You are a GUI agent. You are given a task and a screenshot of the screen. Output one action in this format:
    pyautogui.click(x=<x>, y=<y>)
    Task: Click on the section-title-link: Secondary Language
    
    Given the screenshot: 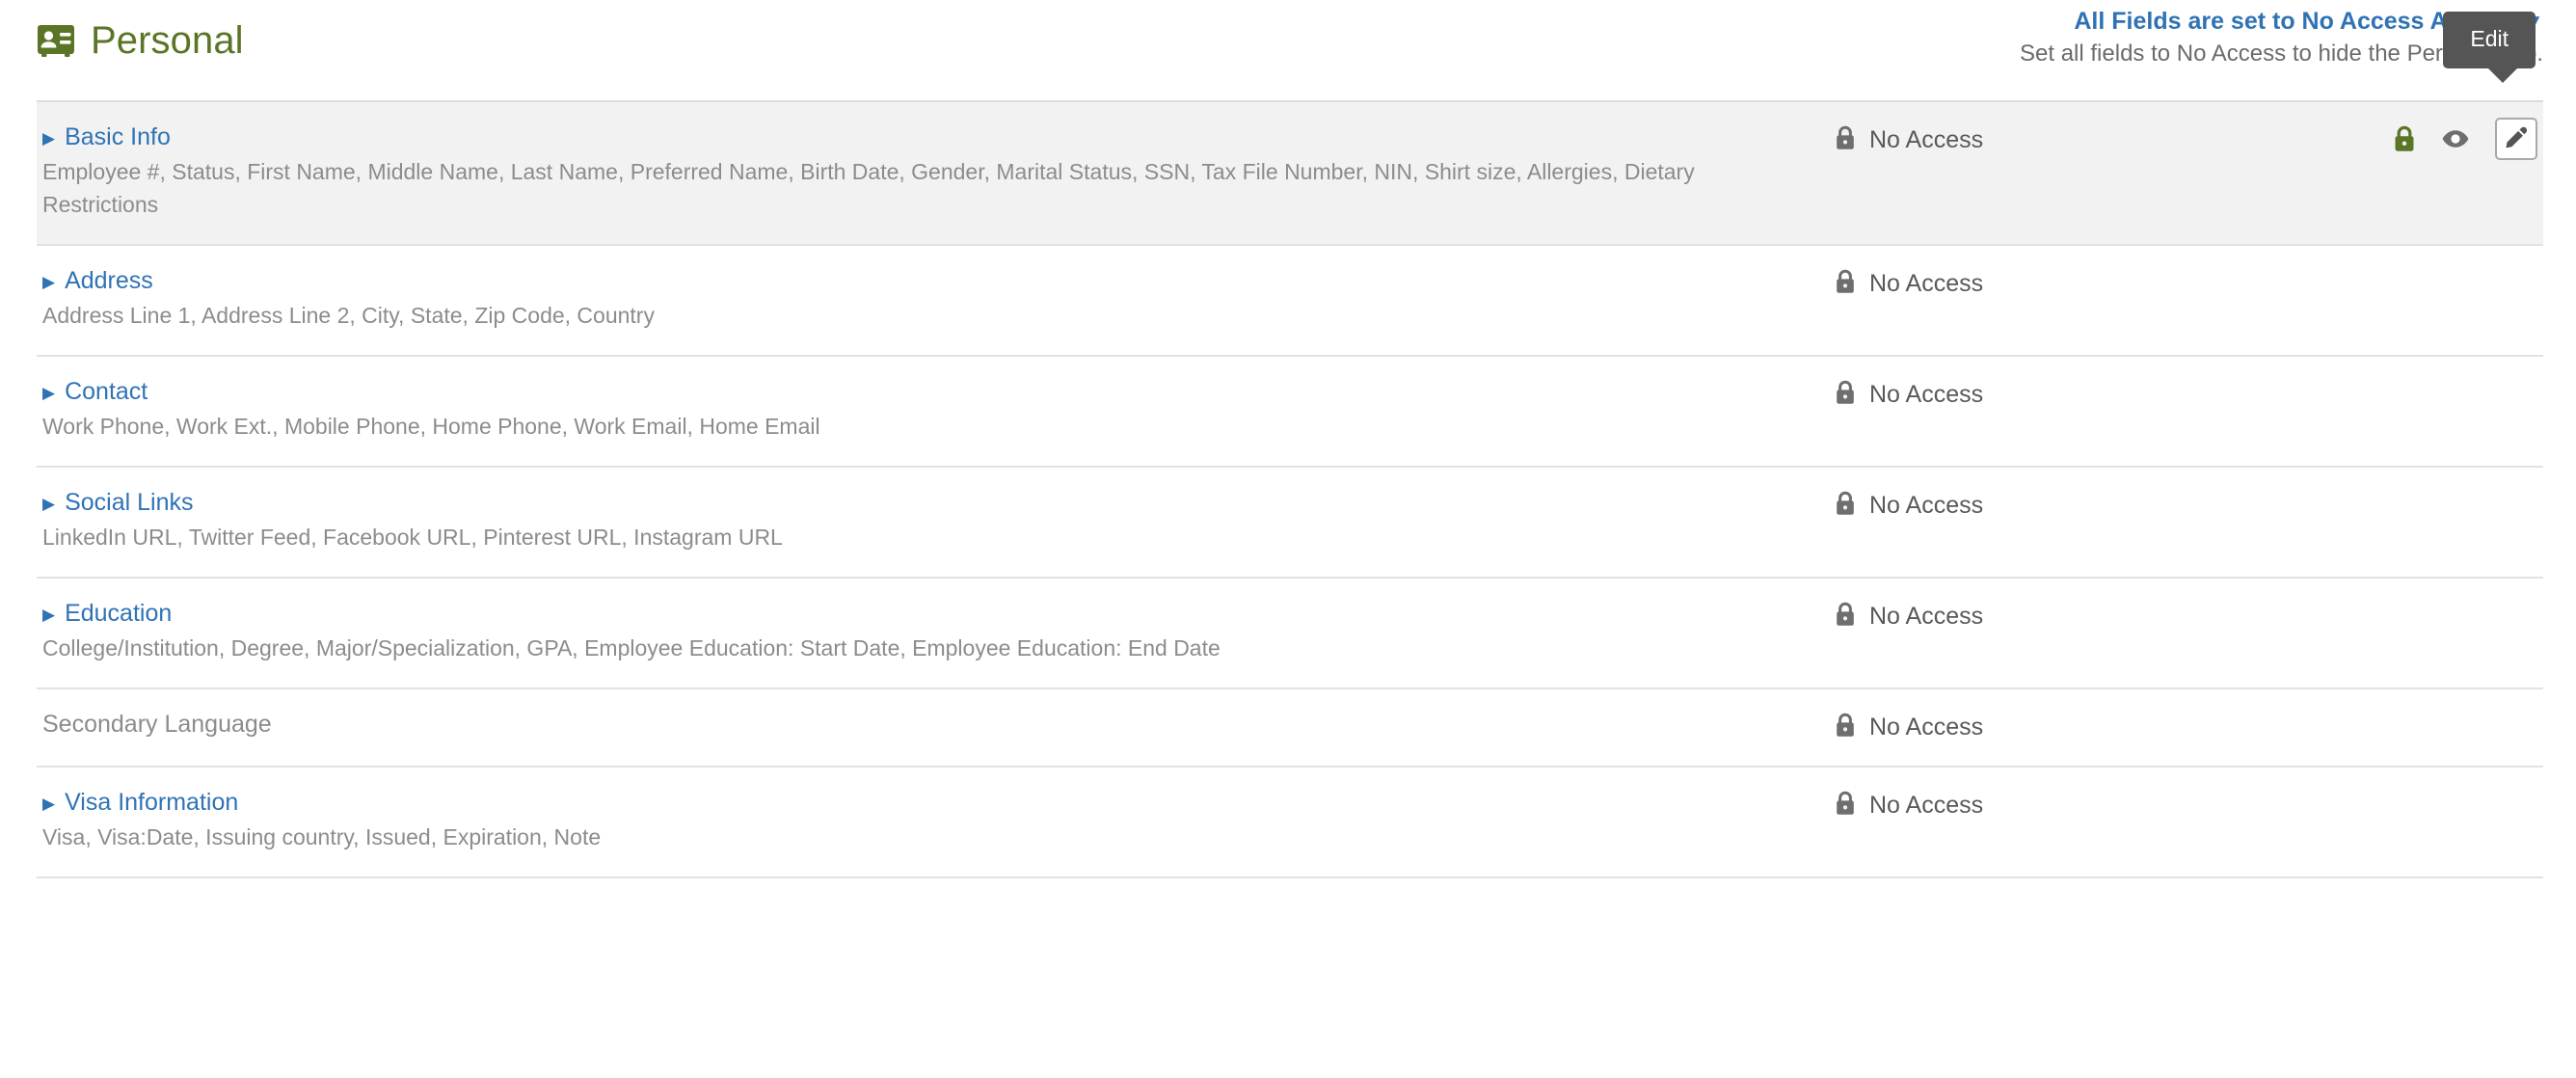 What is the action you would take?
    pyautogui.click(x=157, y=725)
    